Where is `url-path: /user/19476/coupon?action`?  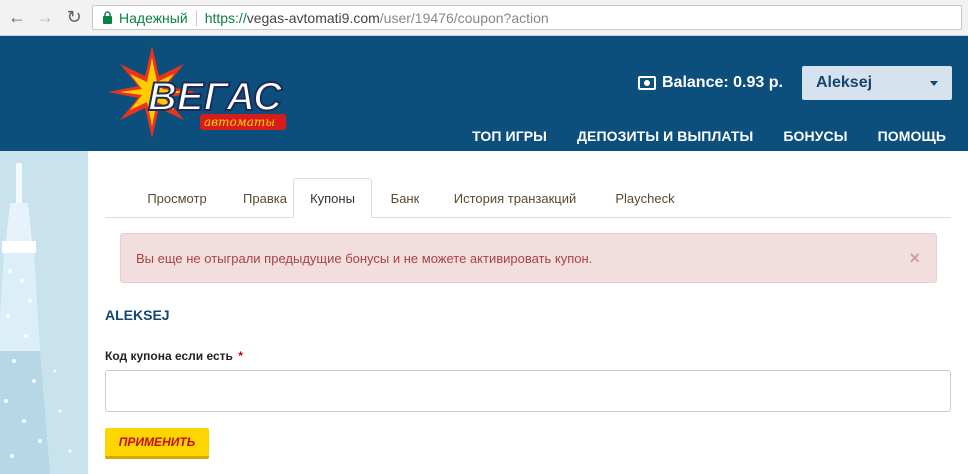 url-path: /user/19476/coupon?action is located at coordinates (464, 17).